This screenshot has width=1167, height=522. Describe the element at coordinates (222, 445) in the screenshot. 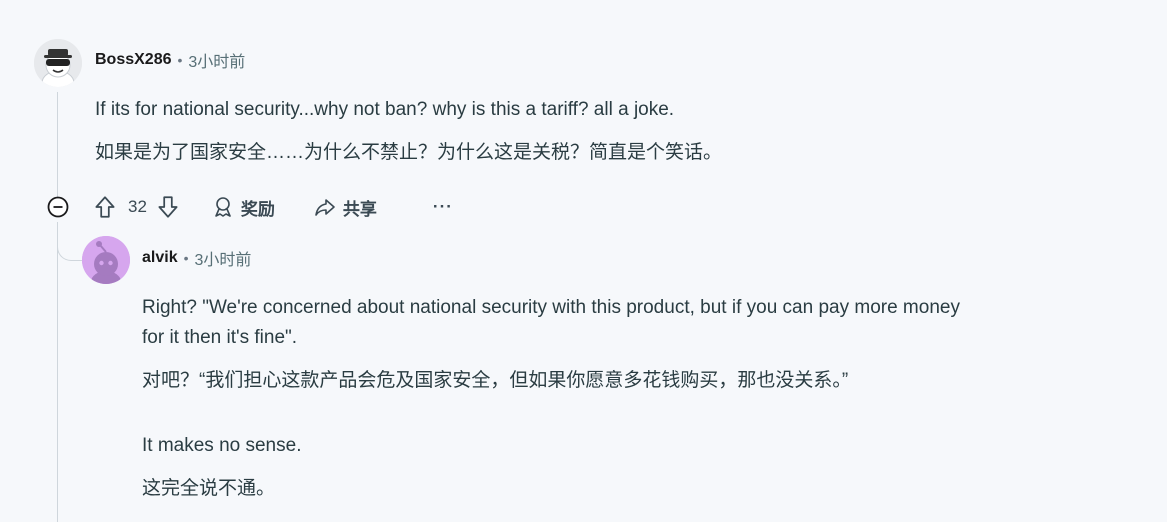

I see `comment-text-line: It makes no sense.` at that location.